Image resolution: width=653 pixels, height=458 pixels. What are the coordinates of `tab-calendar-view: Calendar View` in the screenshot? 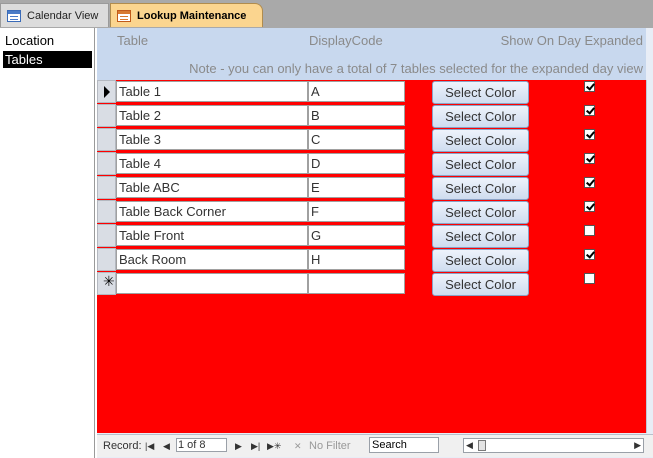 It's located at (54, 15).